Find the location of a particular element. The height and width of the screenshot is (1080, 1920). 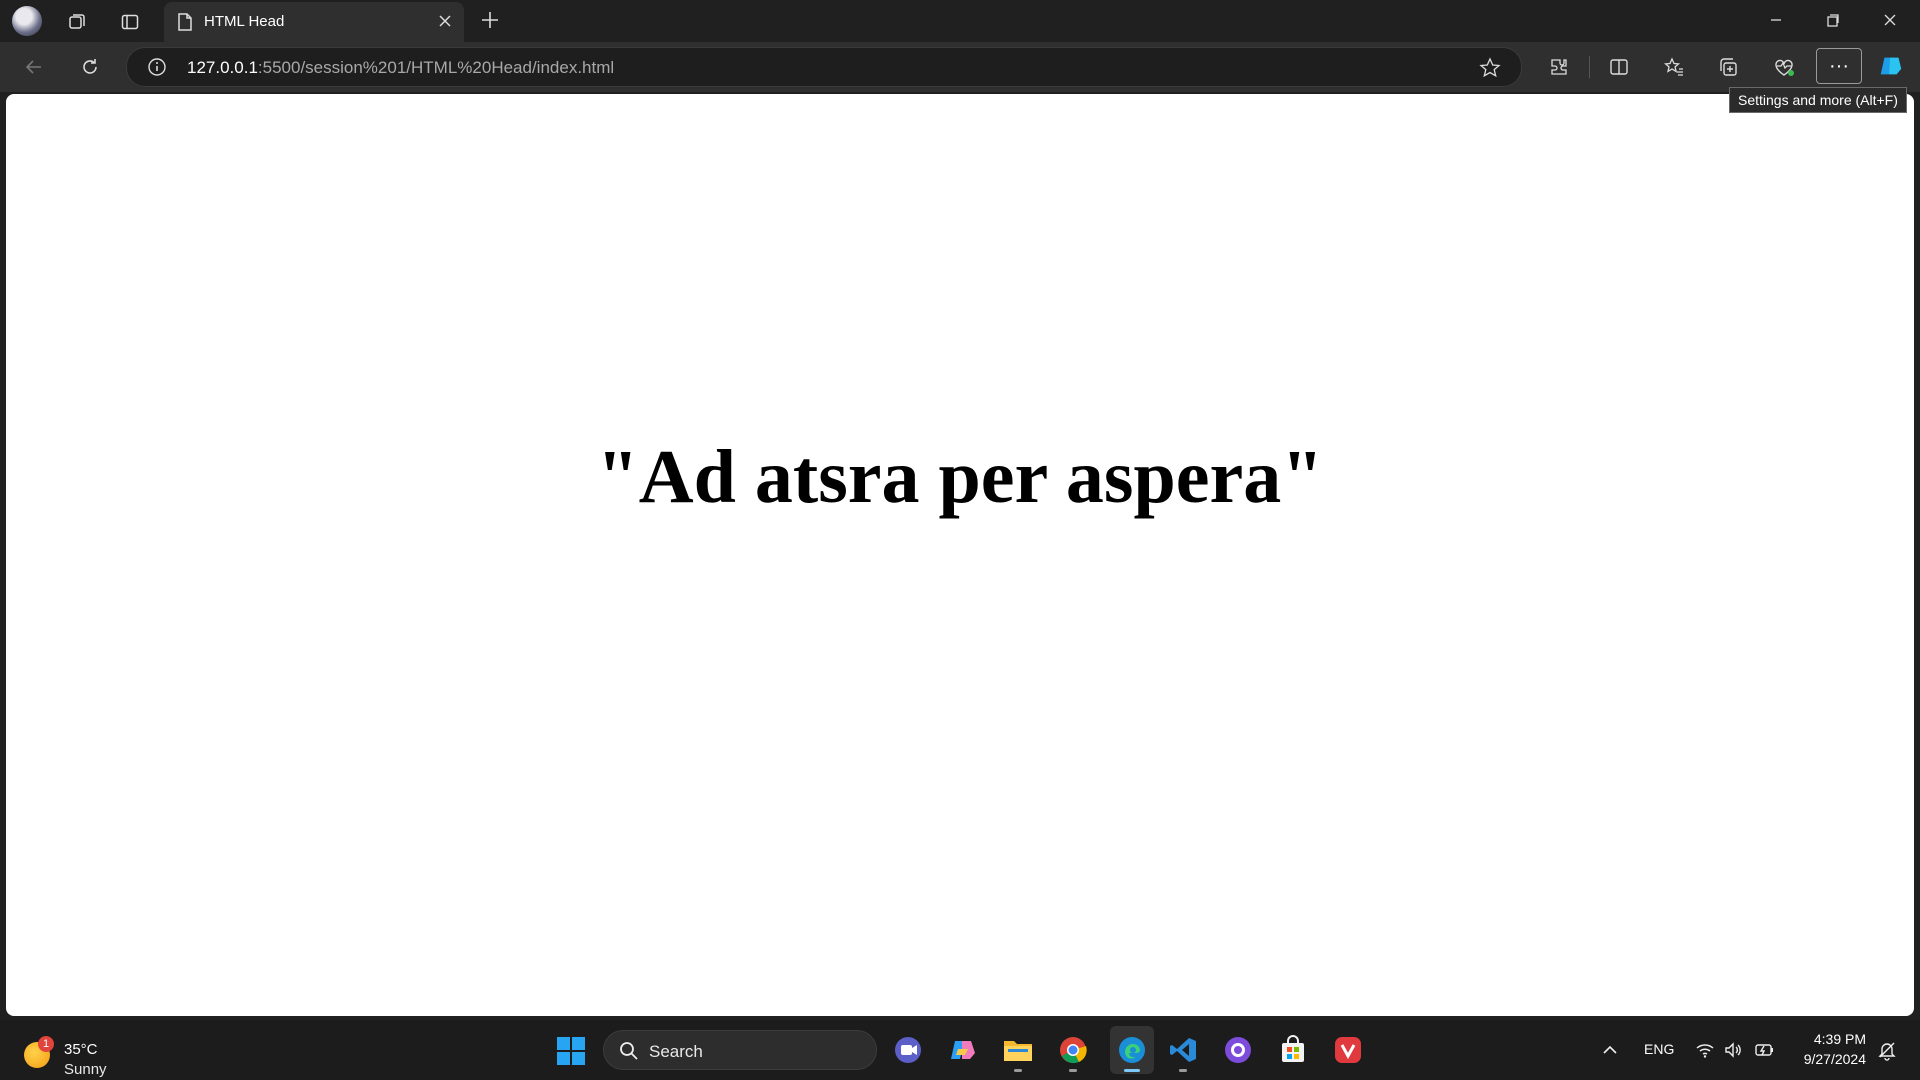

taskbar-search: Search is located at coordinates (740, 1050).